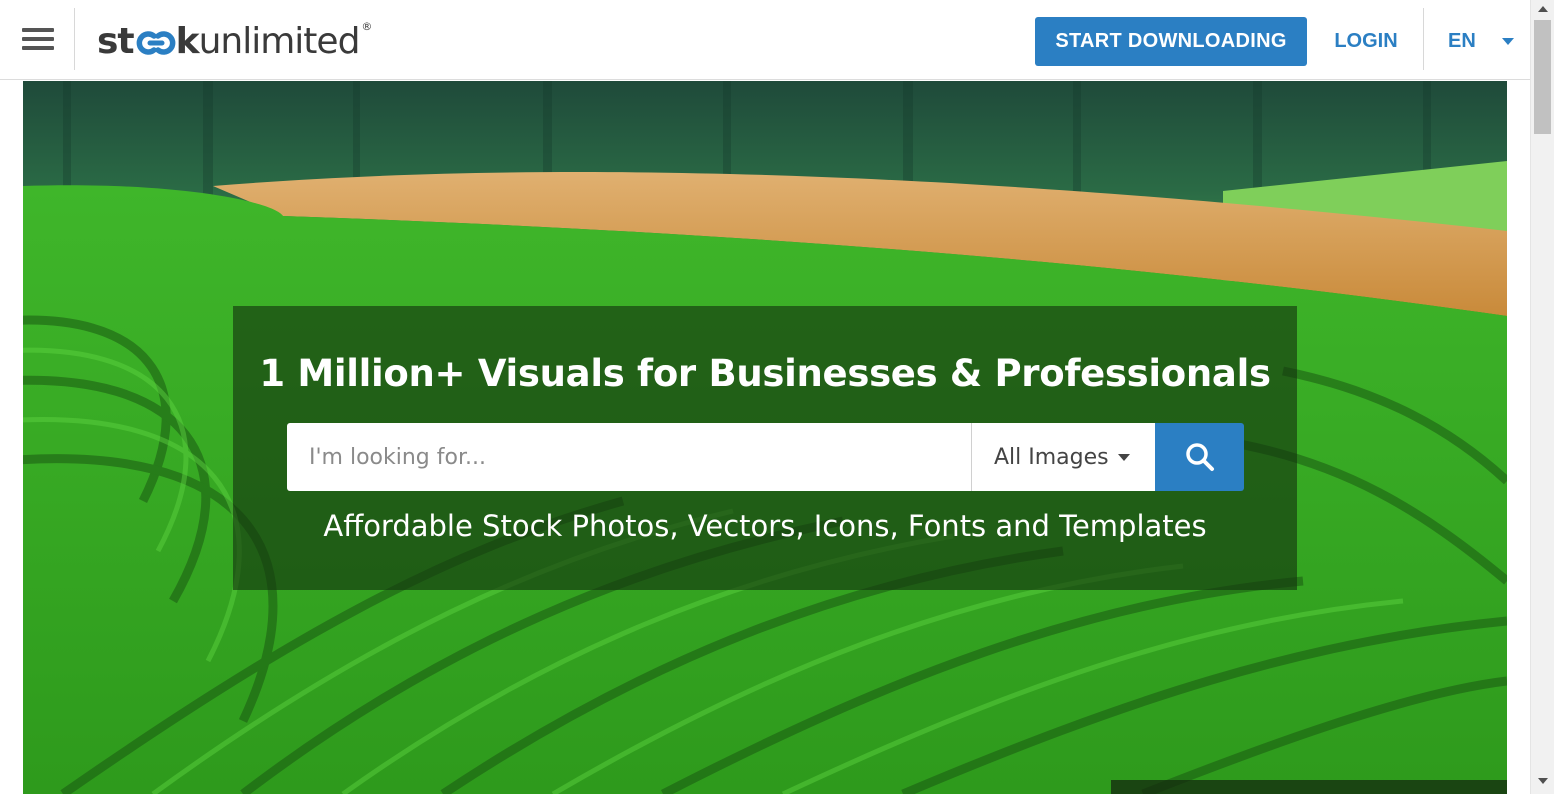 The height and width of the screenshot is (794, 1554). Describe the element at coordinates (1543, 781) in the screenshot. I see `scroll-down-arrow-icon` at that location.